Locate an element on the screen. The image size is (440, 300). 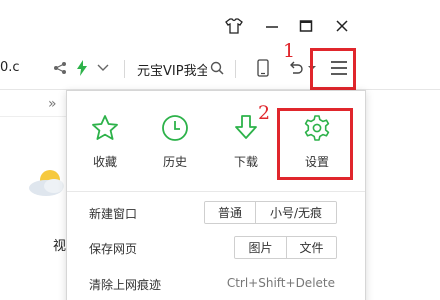
save-page-label: 保存网页 is located at coordinates (113, 248).